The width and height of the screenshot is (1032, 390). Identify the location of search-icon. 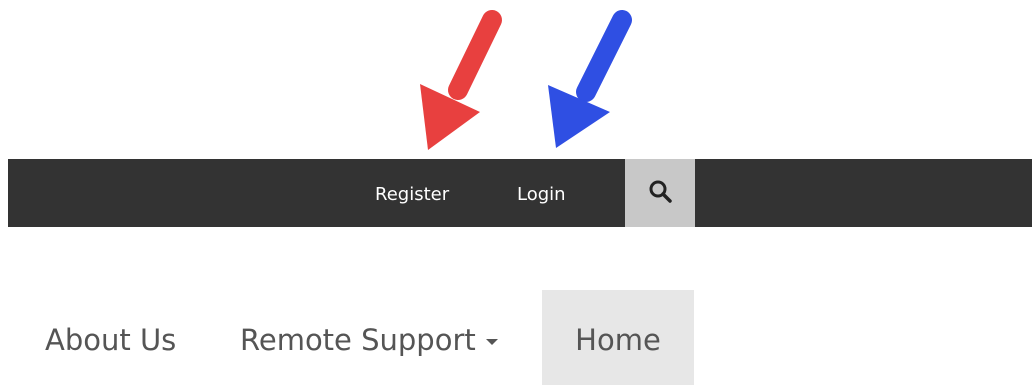
(660, 191).